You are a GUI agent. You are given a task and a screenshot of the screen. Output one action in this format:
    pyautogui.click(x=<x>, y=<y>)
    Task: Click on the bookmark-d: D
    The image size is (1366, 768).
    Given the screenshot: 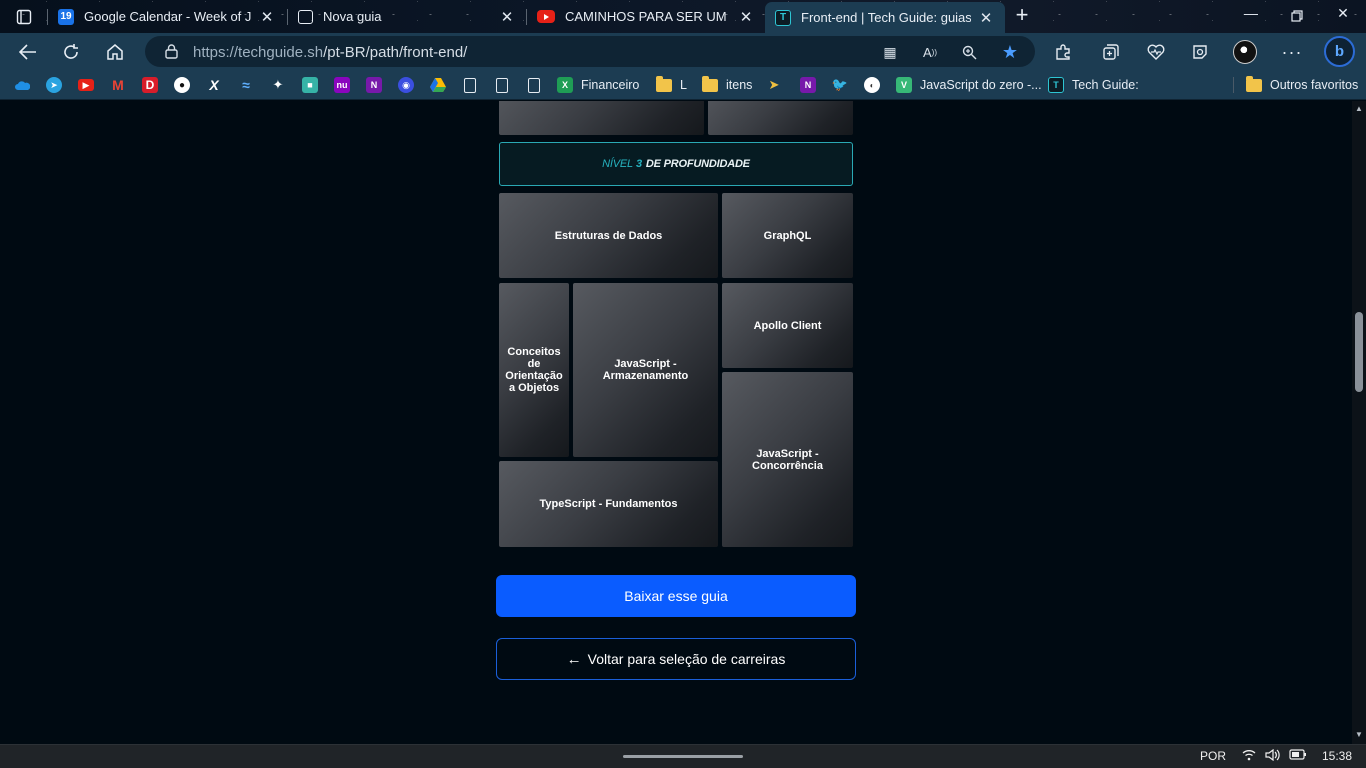 What is the action you would take?
    pyautogui.click(x=150, y=85)
    